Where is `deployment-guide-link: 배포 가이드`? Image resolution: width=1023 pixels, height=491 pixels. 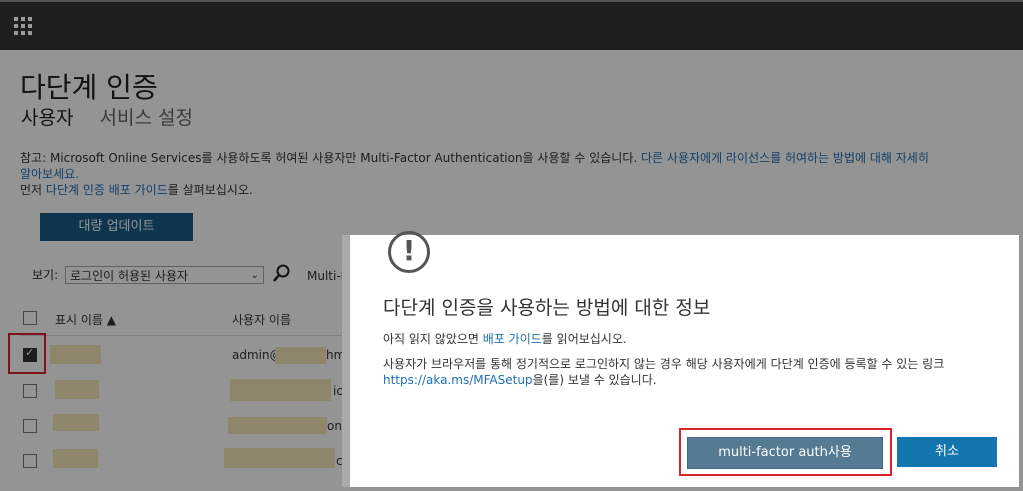
deployment-guide-link: 배포 가이드 is located at coordinates (512, 339).